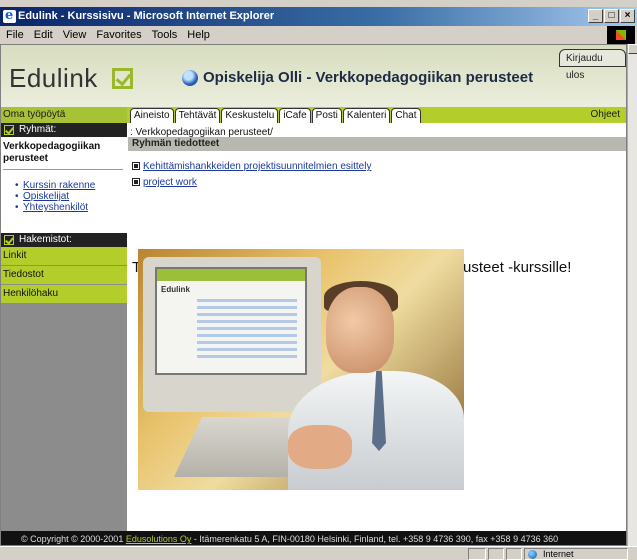 The image size is (637, 560). What do you see at coordinates (198, 35) in the screenshot?
I see `menu-help: Help` at bounding box center [198, 35].